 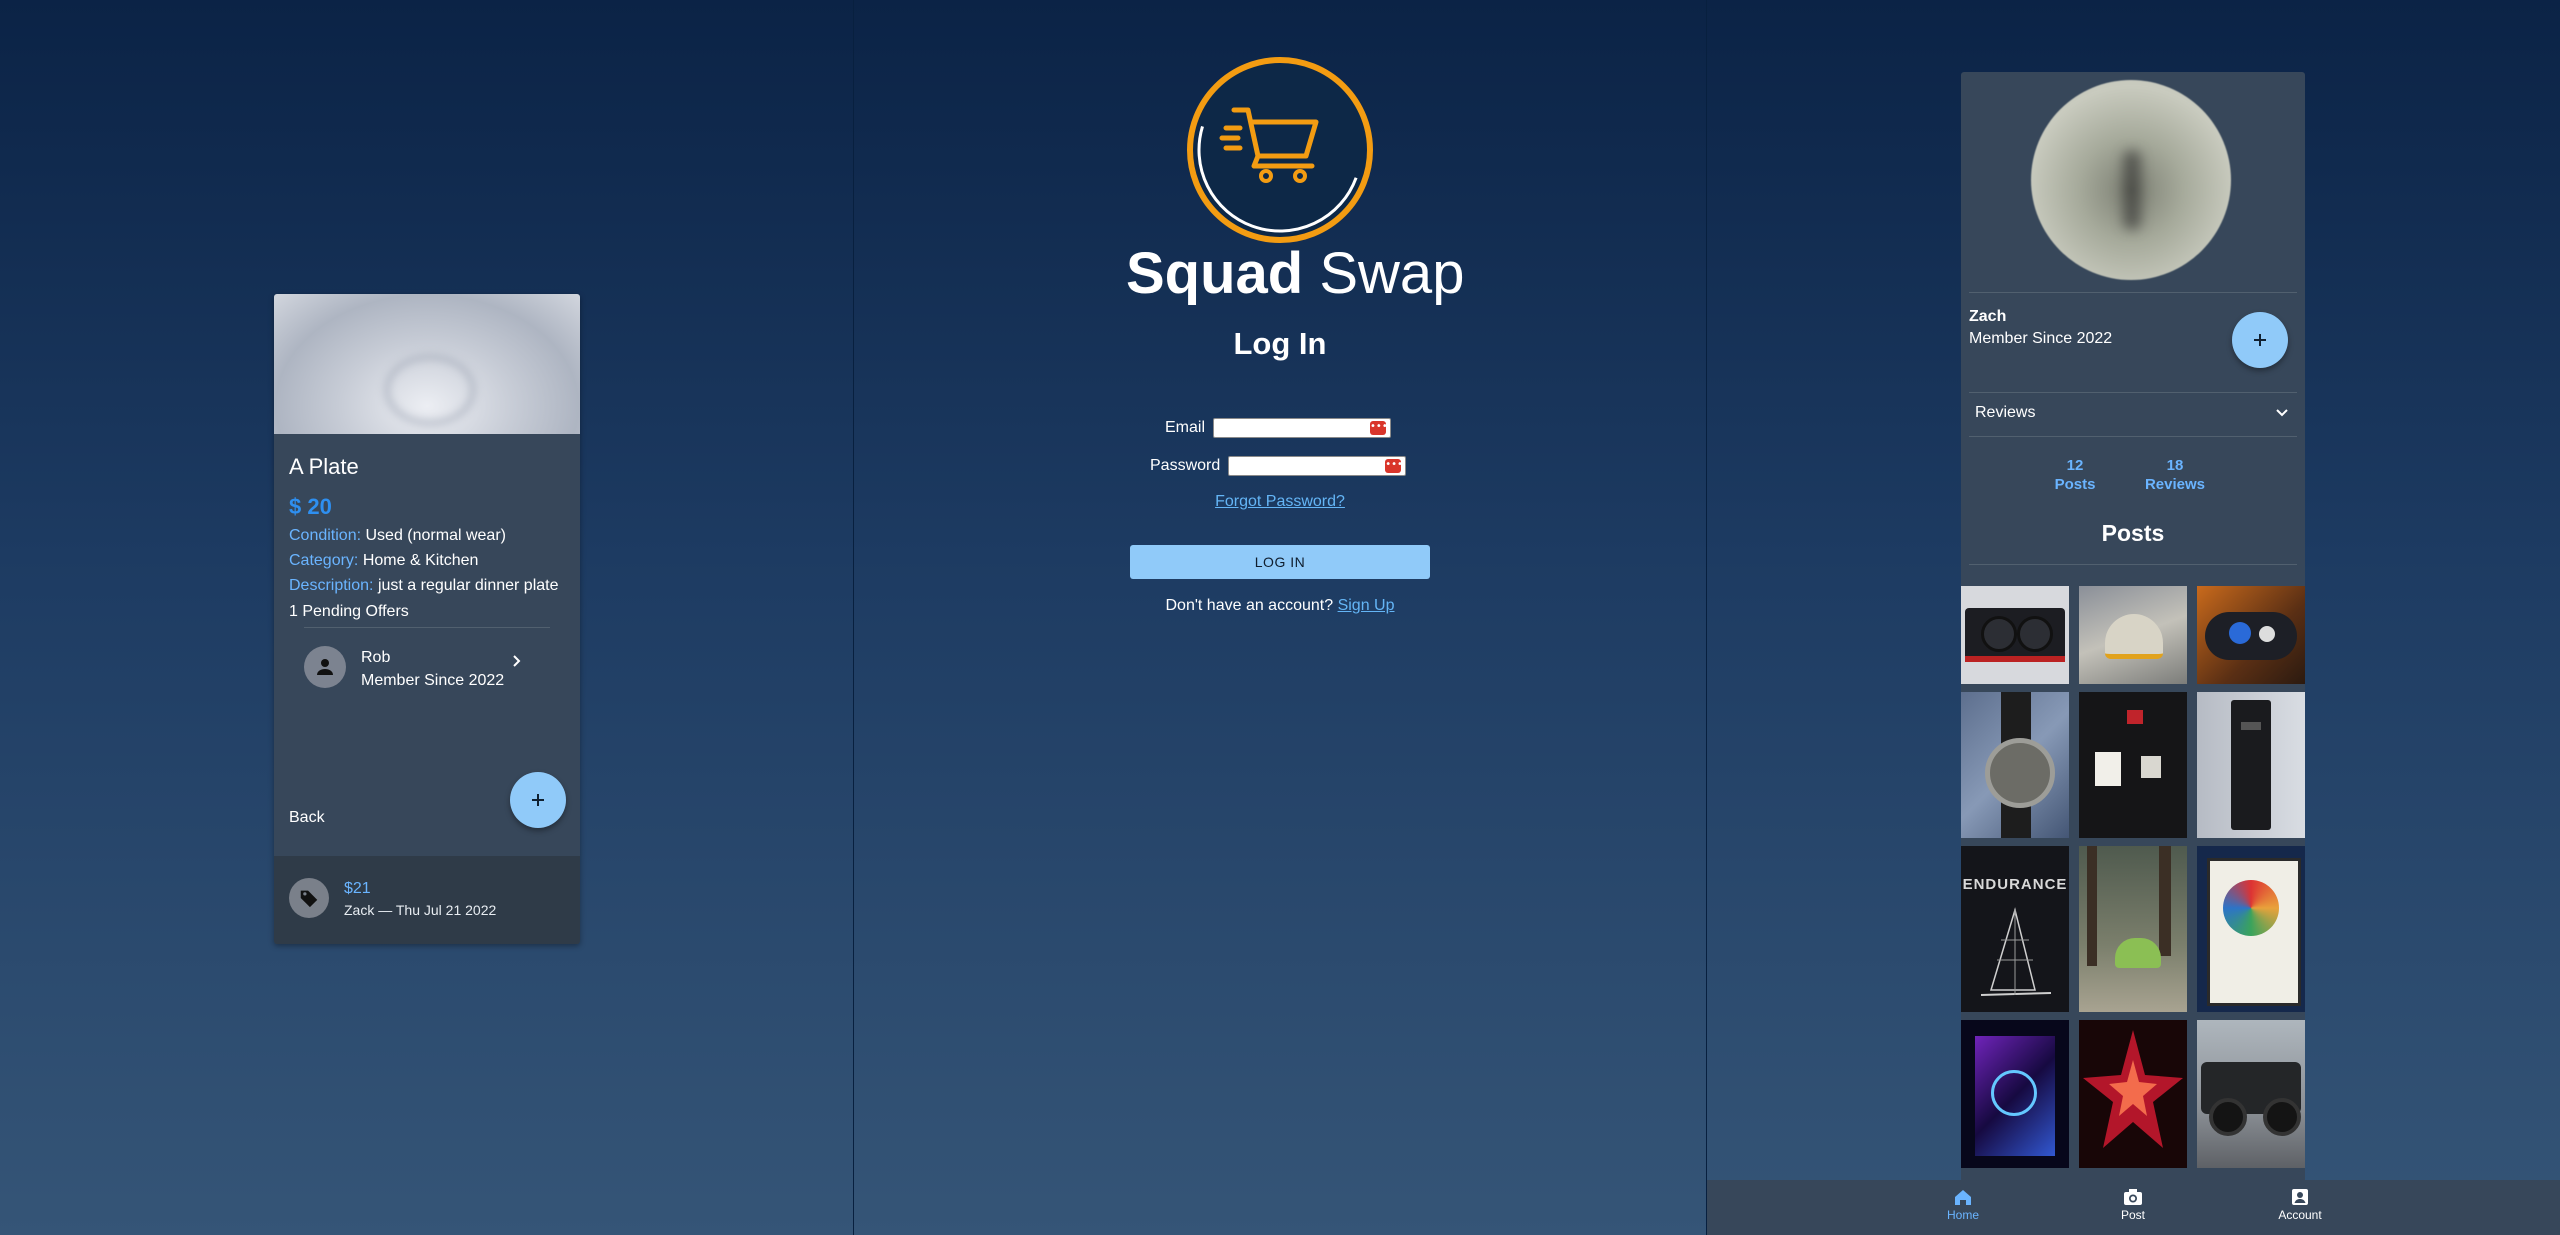 What do you see at coordinates (1287, 428) in the screenshot?
I see `email-field` at bounding box center [1287, 428].